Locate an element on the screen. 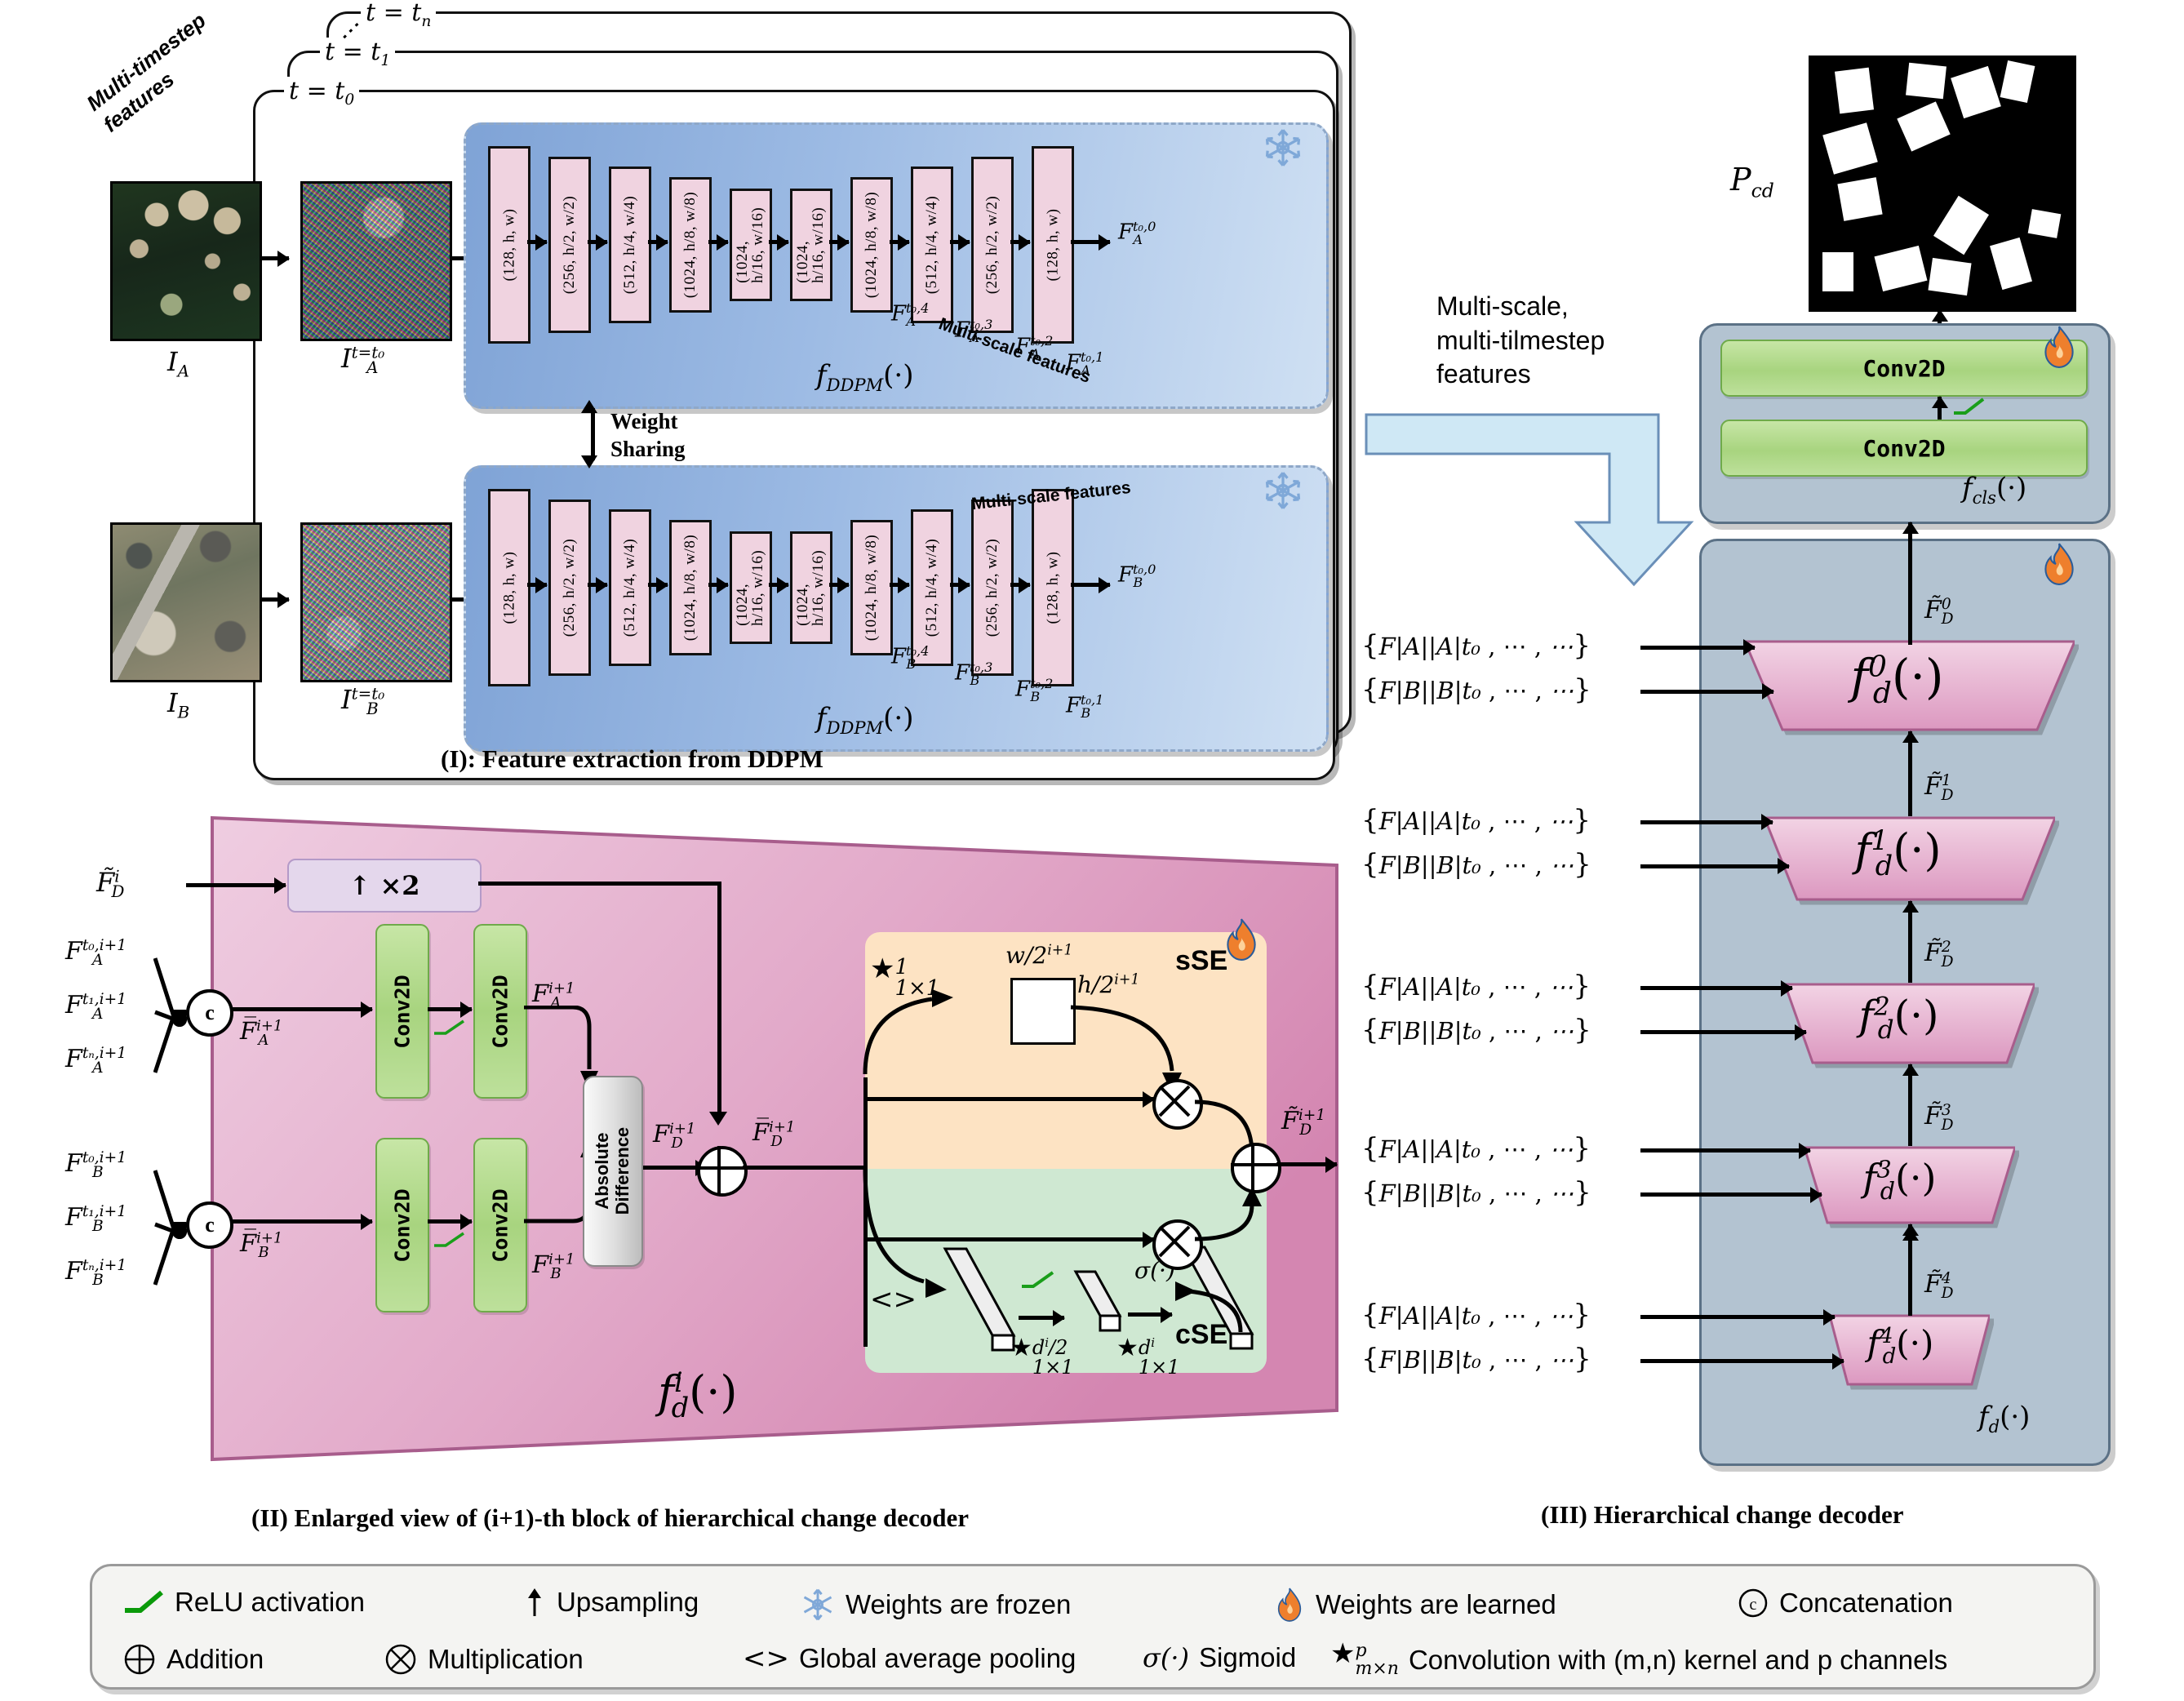 The width and height of the screenshot is (2184, 1701). encoder-block-label: (256, h/2, w/2) is located at coordinates (992, 587).